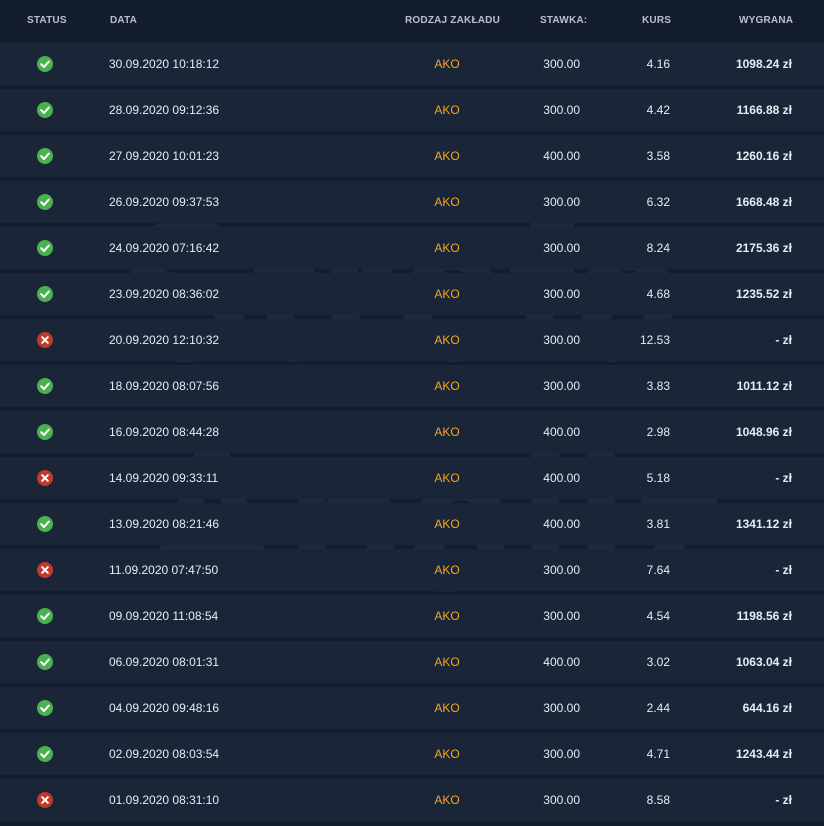  Describe the element at coordinates (658, 202) in the screenshot. I see `row-odds: 6.32` at that location.